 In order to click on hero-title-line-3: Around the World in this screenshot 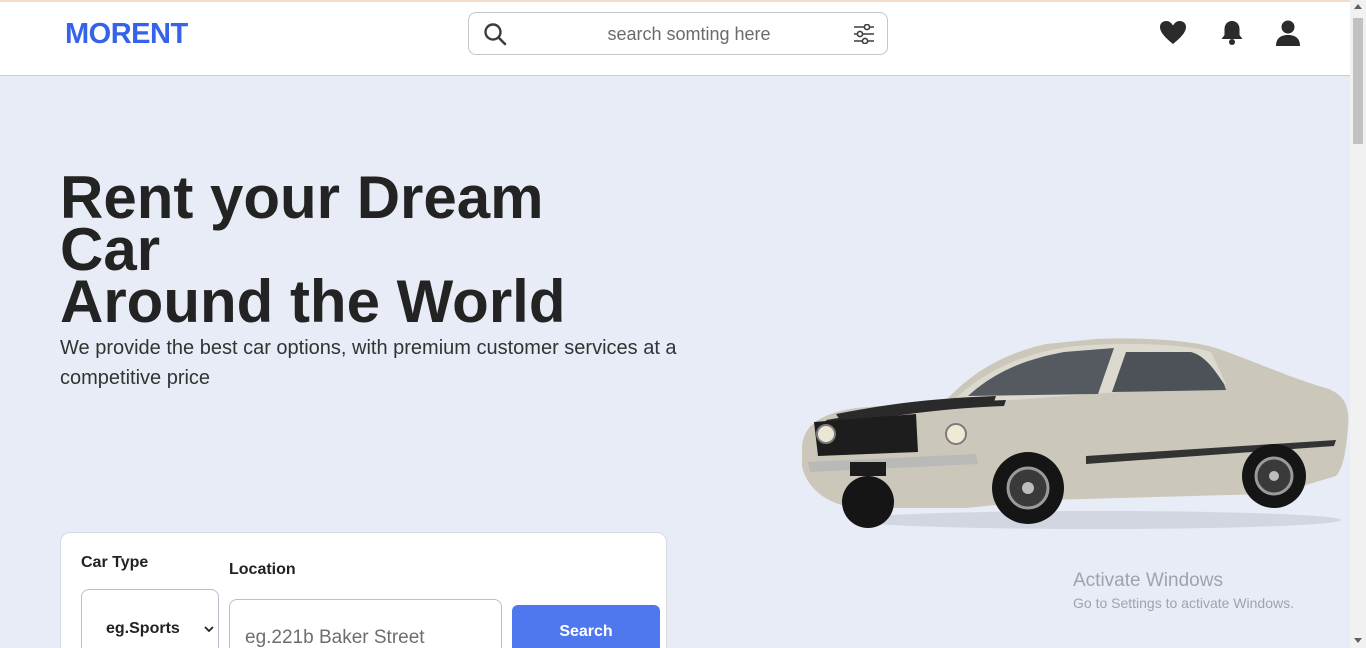, I will do `click(313, 301)`.